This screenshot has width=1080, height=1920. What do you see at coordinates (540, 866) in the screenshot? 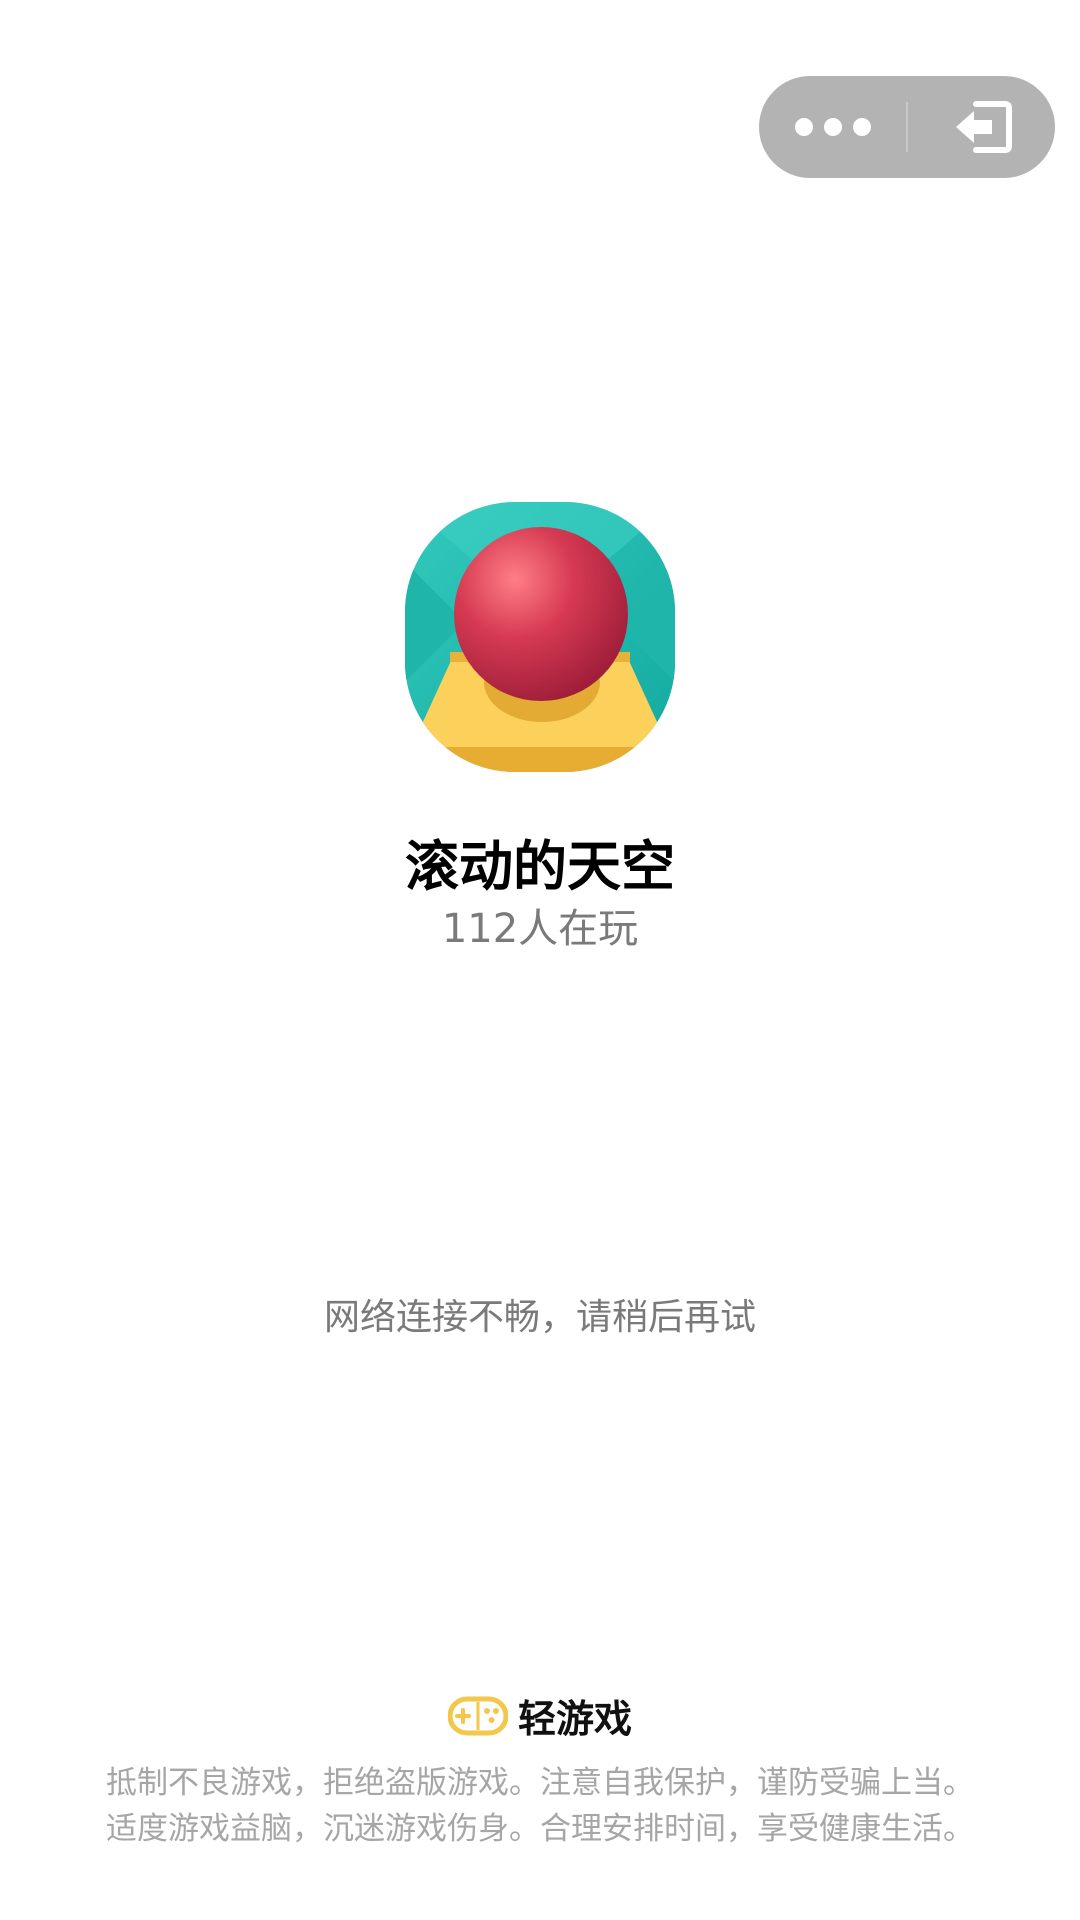
I see `game-title: 滚动的天空` at bounding box center [540, 866].